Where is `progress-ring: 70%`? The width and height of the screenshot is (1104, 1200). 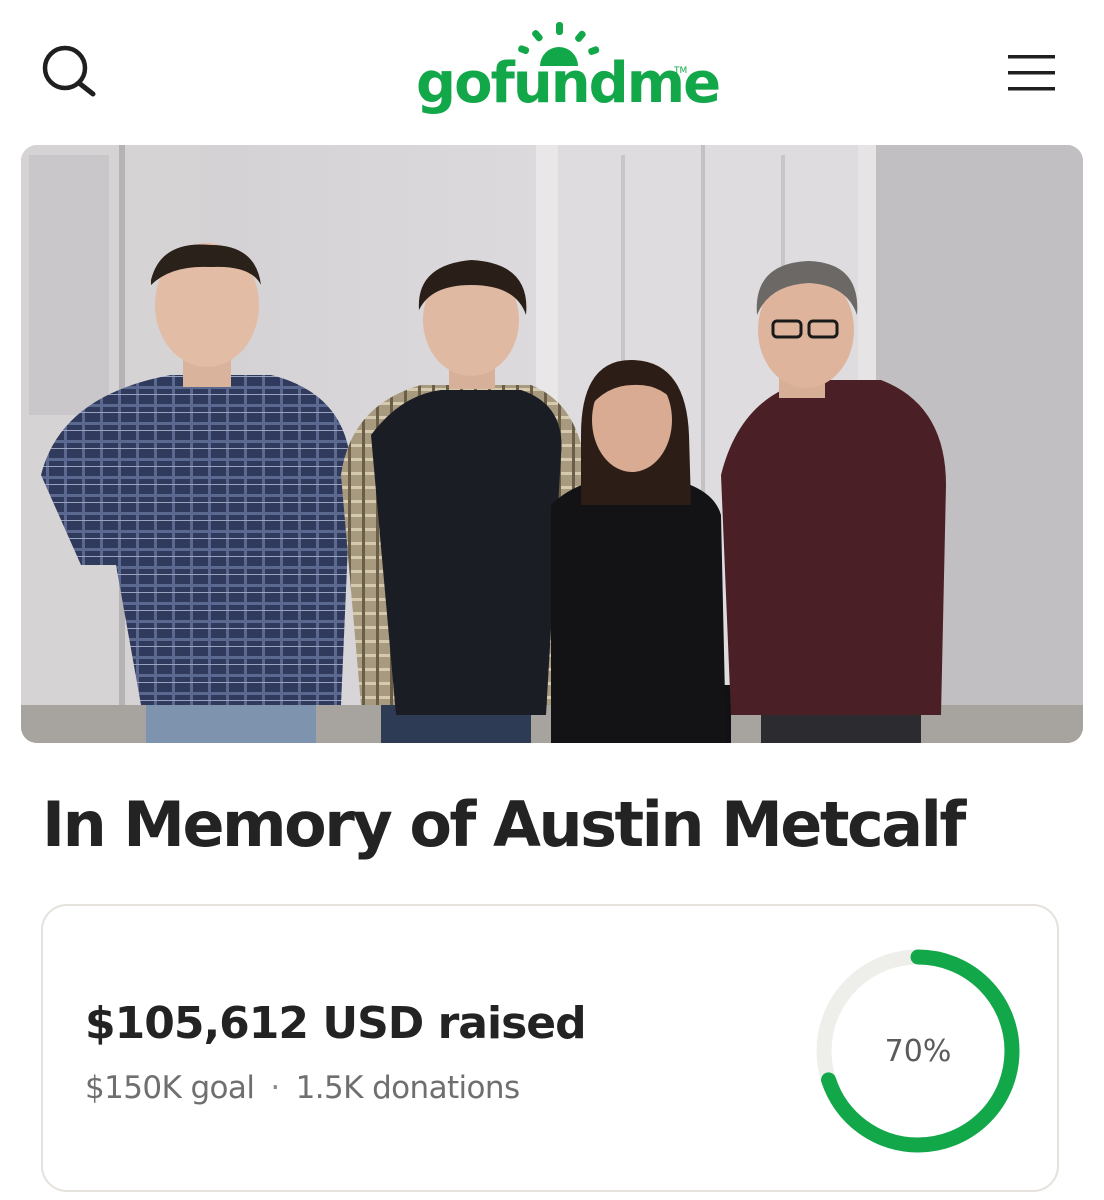 progress-ring: 70% is located at coordinates (918, 1051).